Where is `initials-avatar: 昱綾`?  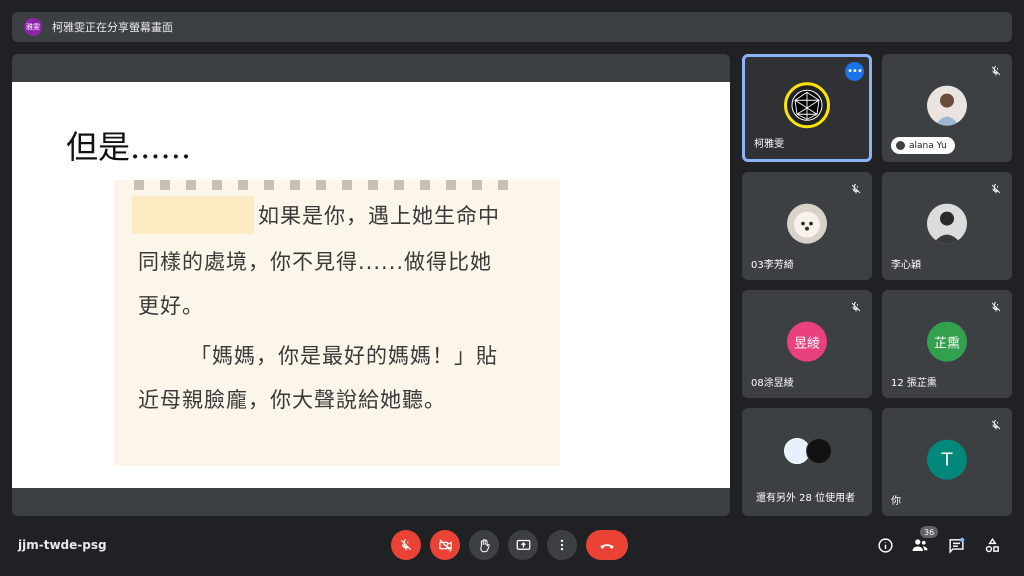 initials-avatar: 昱綾 is located at coordinates (807, 341).